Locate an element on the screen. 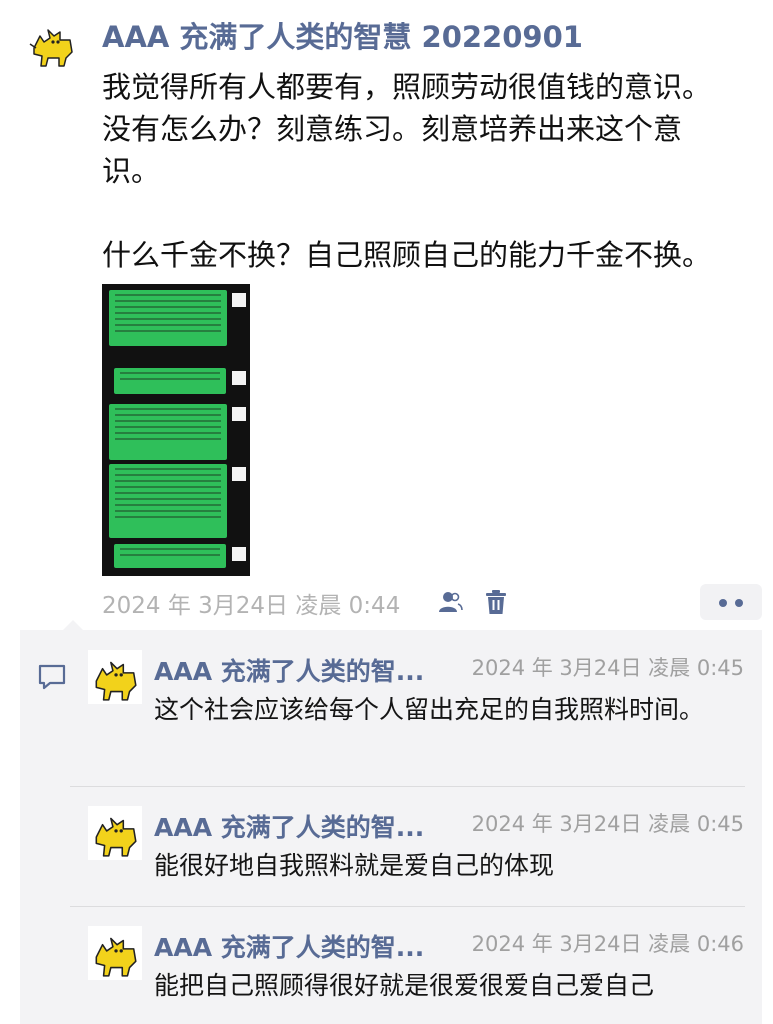  post-image-thumbnail is located at coordinates (176, 430).